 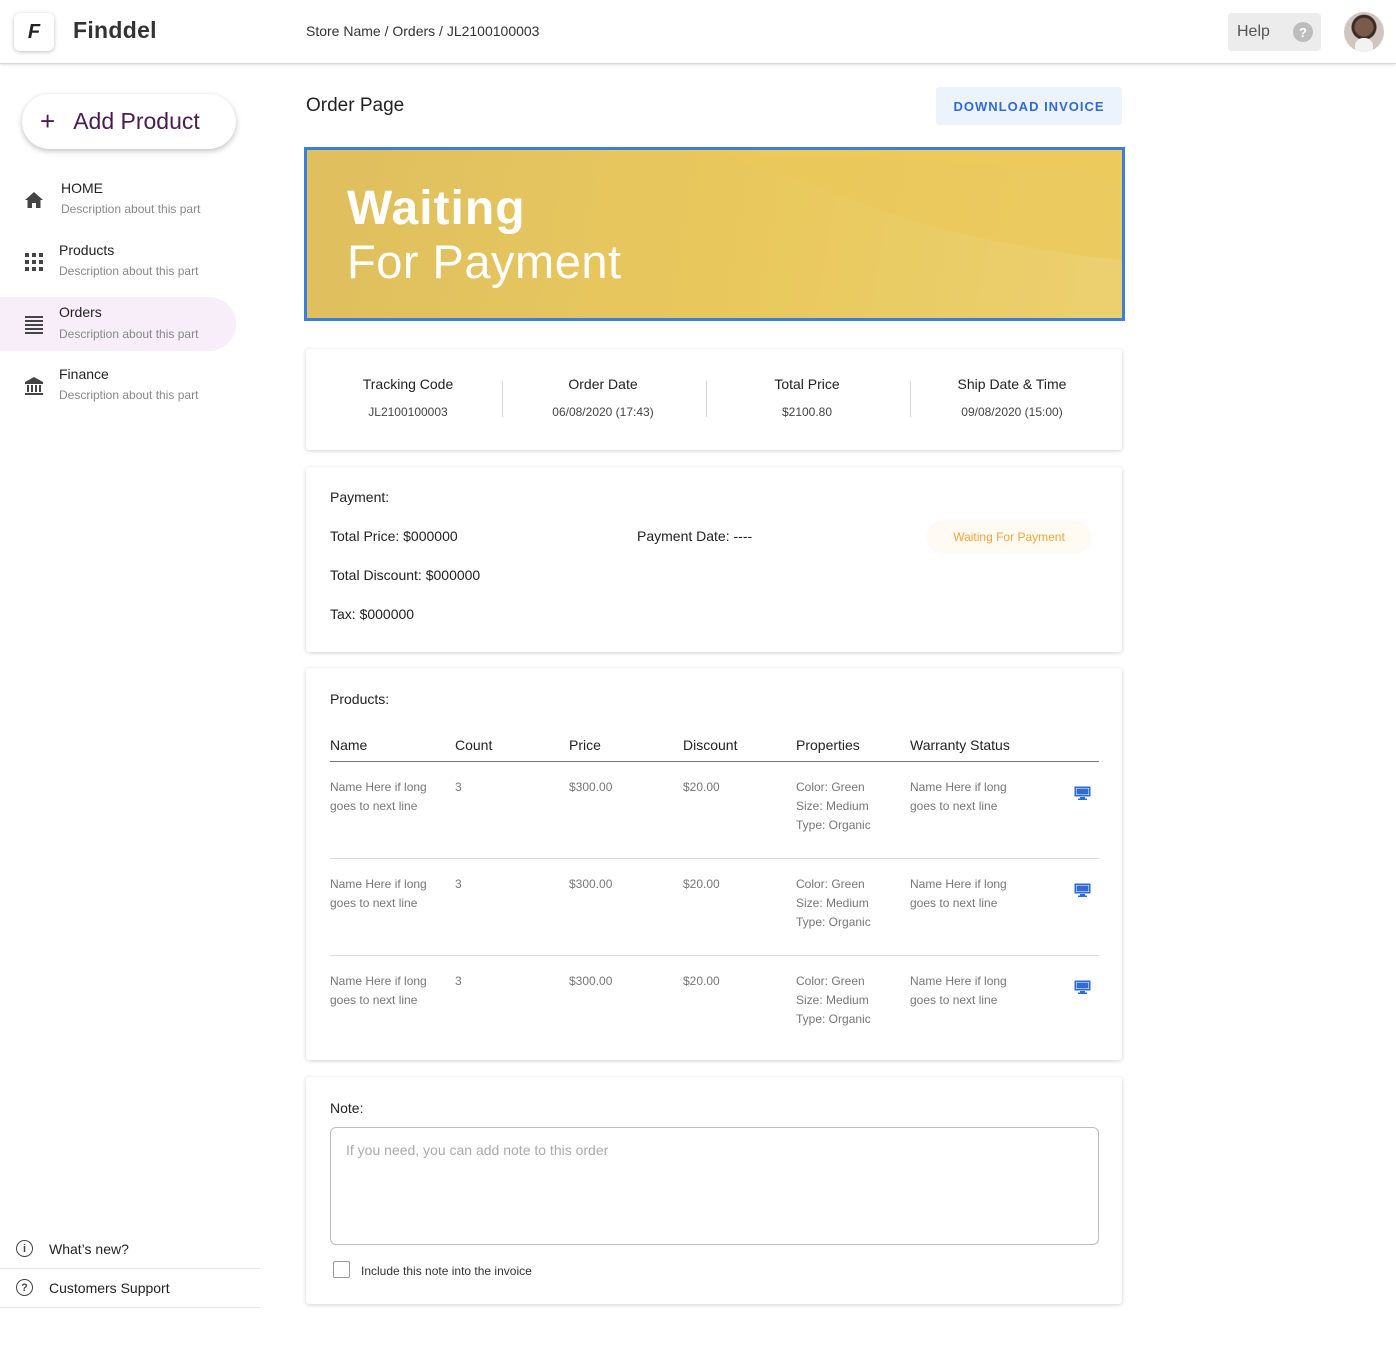 What do you see at coordinates (24, 1248) in the screenshot?
I see `info-icon: i` at bounding box center [24, 1248].